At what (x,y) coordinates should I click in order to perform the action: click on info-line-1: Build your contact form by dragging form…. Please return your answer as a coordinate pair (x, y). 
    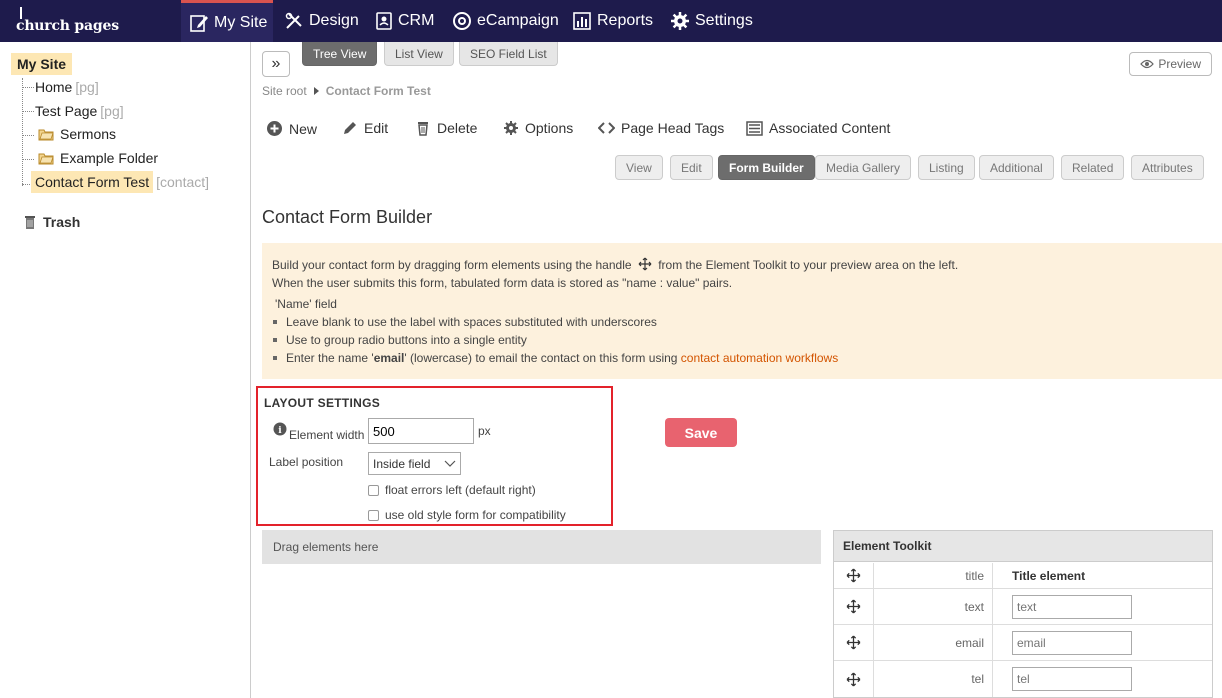
    Looking at the image, I should click on (742, 265).